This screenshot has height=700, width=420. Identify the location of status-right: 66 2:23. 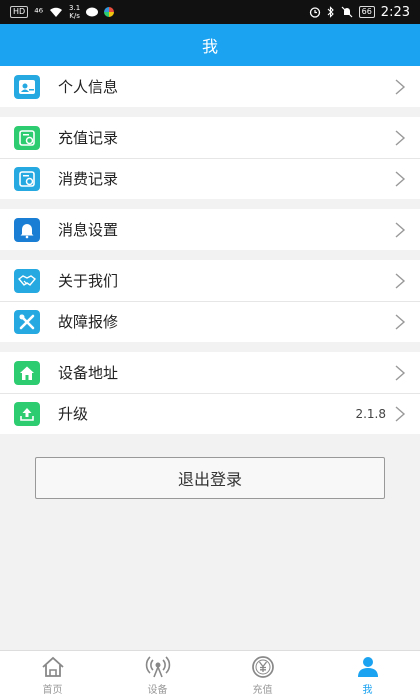
(359, 12).